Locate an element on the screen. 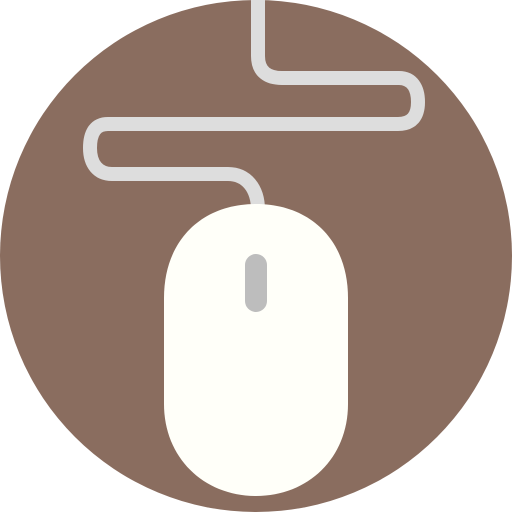 This screenshot has height=512, width=512. scroll-wheel is located at coordinates (256, 283).